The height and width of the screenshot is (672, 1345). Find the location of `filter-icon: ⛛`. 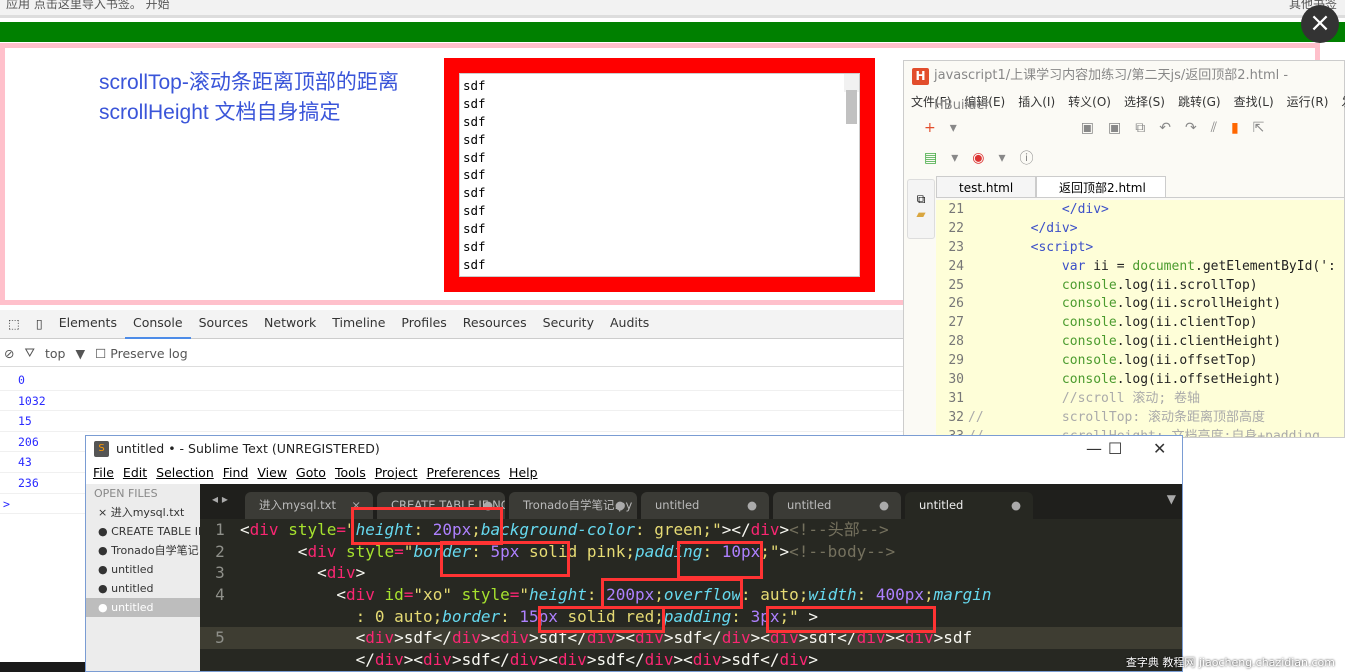

filter-icon: ⛛ is located at coordinates (29, 353).